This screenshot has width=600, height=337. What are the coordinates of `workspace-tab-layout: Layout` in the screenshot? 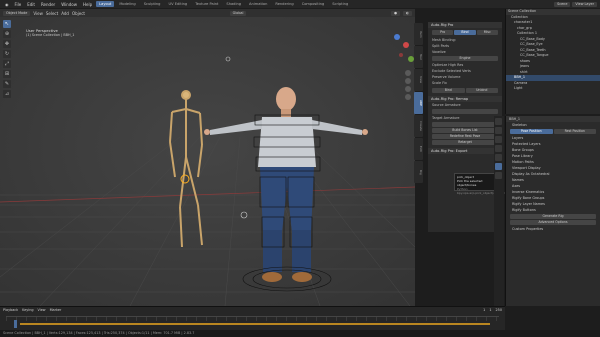 It's located at (105, 4).